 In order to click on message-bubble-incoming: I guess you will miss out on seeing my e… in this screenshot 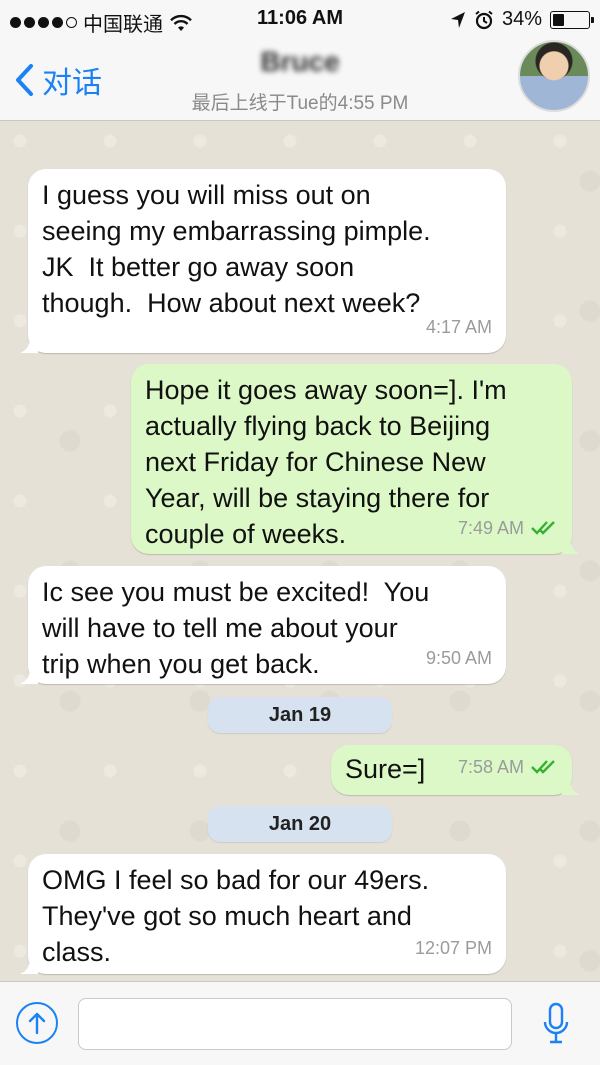, I will do `click(263, 261)`.